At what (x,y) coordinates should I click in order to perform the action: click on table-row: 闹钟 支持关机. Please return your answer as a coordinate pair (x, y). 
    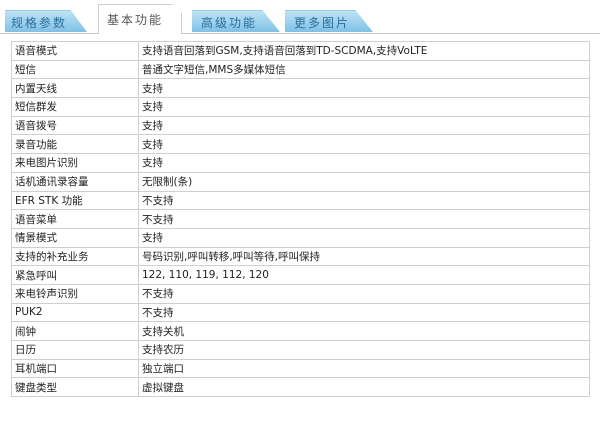
    Looking at the image, I should click on (300, 331).